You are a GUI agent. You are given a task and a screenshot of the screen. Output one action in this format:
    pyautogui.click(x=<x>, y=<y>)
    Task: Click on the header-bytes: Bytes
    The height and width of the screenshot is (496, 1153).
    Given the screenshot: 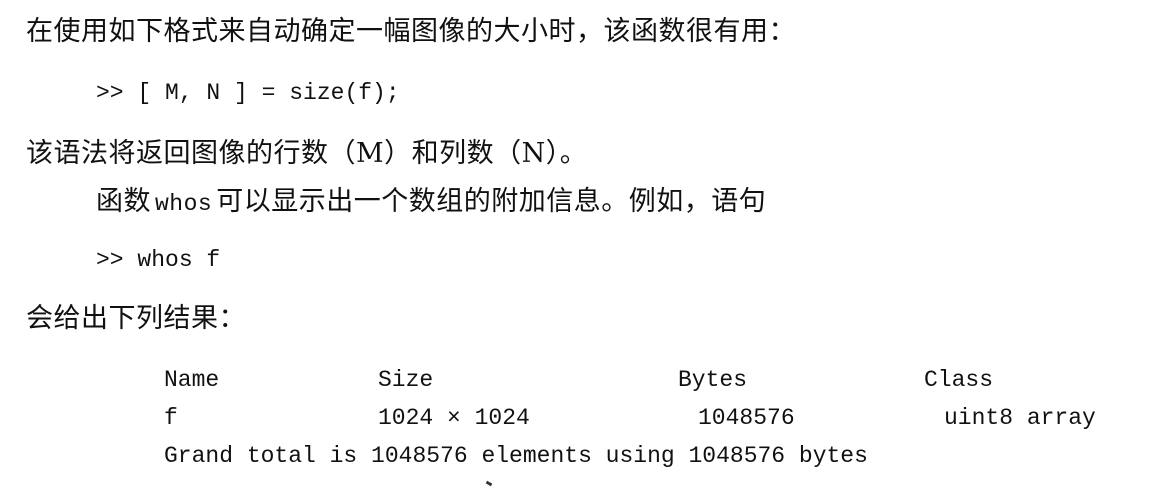 What is the action you would take?
    pyautogui.click(x=713, y=380)
    